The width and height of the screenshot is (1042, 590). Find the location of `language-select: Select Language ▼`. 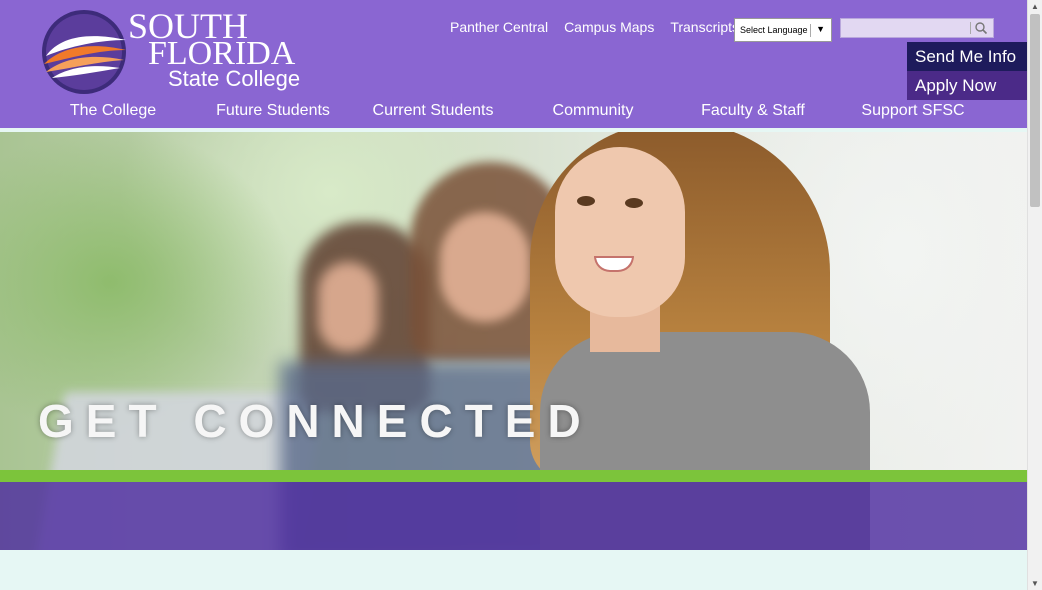

language-select: Select Language ▼ is located at coordinates (783, 30).